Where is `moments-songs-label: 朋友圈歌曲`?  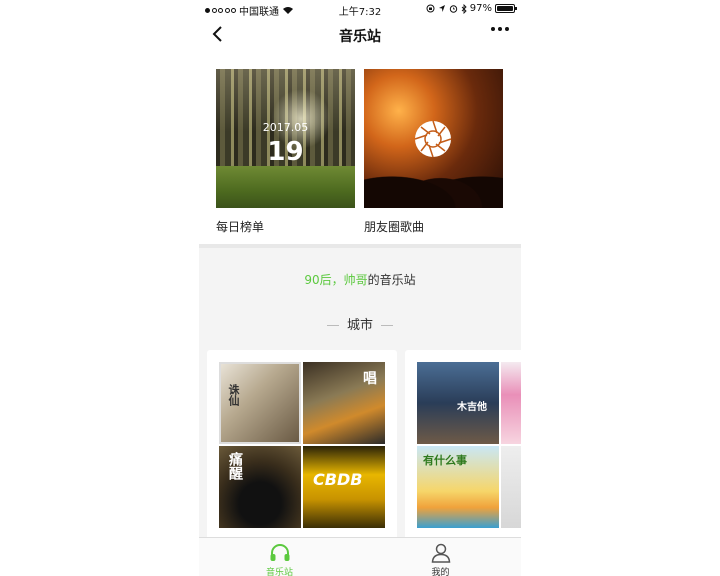
moments-songs-label: 朋友圈歌曲 is located at coordinates (433, 226).